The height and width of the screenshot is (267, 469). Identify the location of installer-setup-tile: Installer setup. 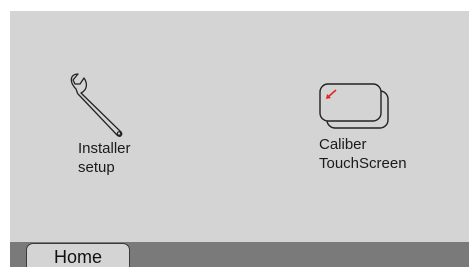
(125, 128).